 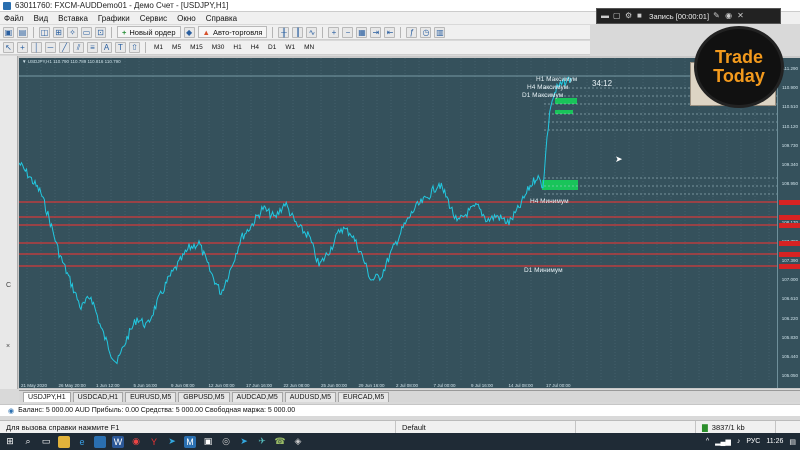 What do you see at coordinates (237, 47) in the screenshot?
I see `timeframe-h1: H1` at bounding box center [237, 47].